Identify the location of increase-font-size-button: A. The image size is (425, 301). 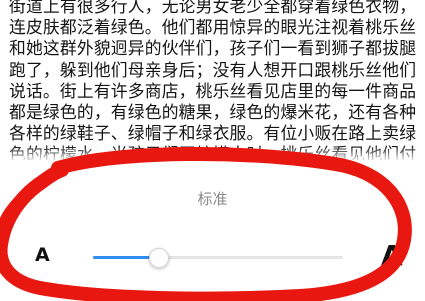
(392, 255).